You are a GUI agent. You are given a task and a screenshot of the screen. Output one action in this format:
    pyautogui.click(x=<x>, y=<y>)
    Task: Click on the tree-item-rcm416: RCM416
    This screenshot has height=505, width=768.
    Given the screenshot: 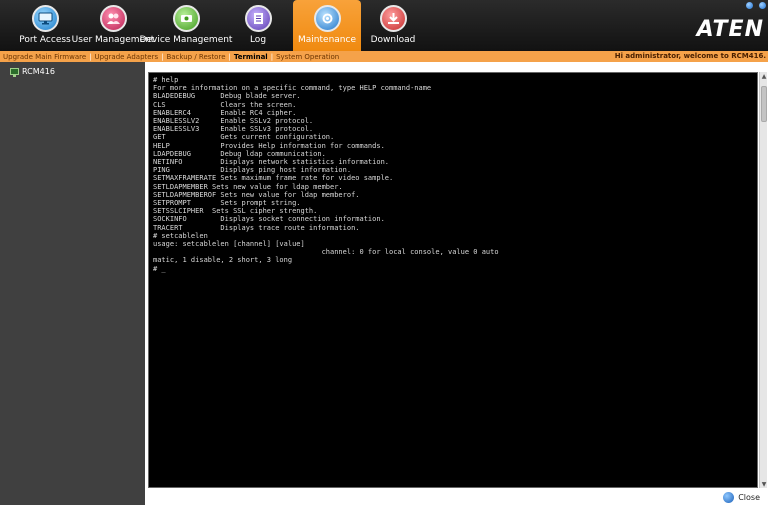 What is the action you would take?
    pyautogui.click(x=72, y=71)
    